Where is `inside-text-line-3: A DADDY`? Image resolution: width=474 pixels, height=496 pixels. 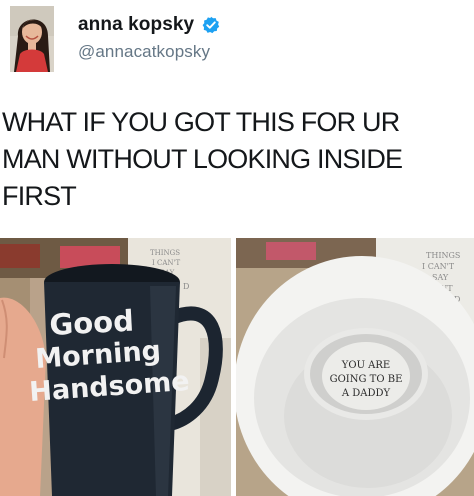
inside-text-line-3: A DADDY is located at coordinates (366, 393).